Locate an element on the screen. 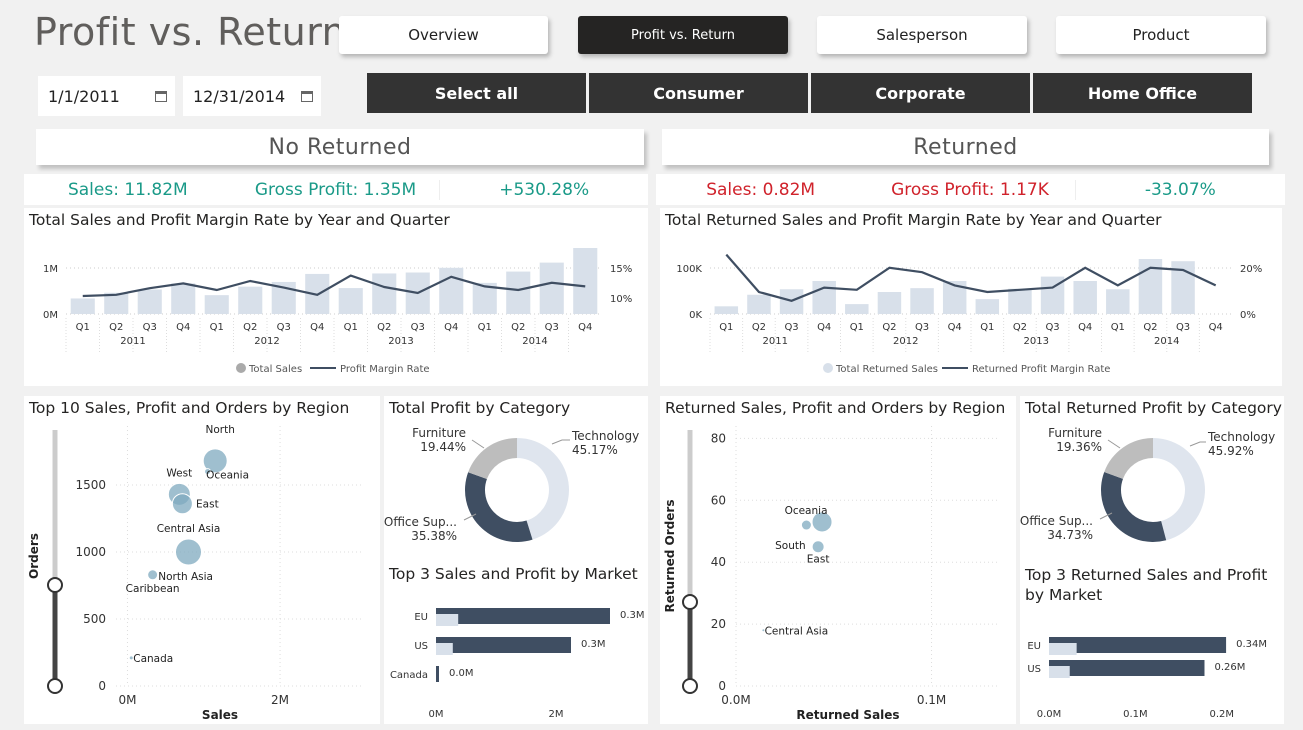 This screenshot has width=1303, height=730. x-axis-label: Returned Sales is located at coordinates (847, 715).